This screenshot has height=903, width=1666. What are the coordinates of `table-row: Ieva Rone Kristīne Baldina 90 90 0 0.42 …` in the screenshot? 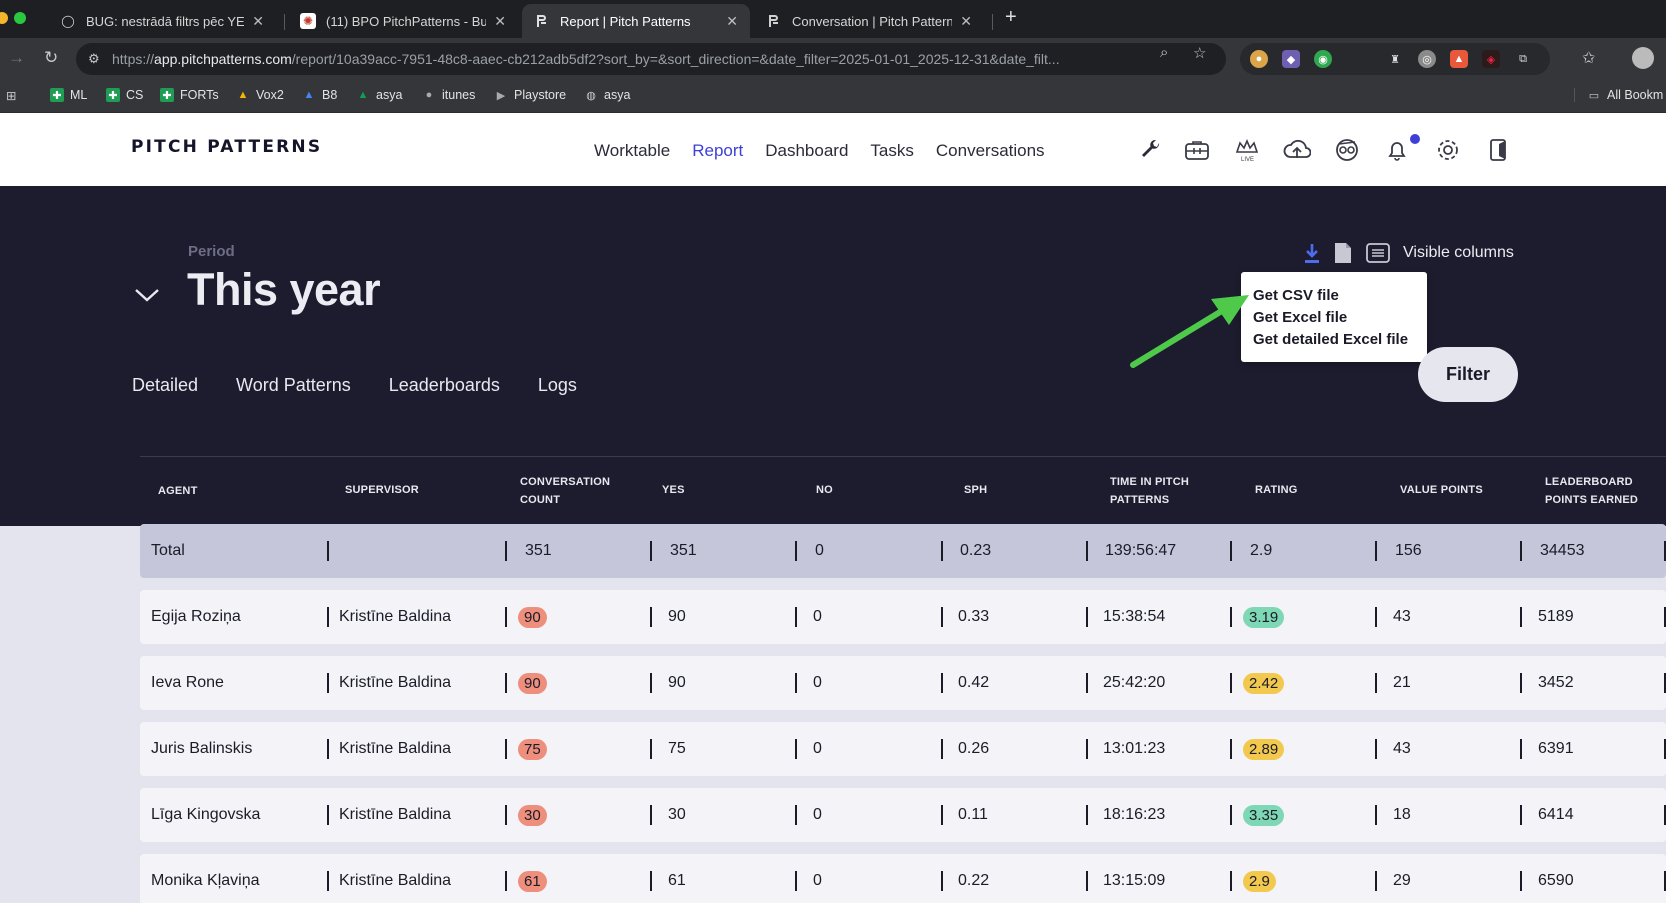 It's located at (903, 683).